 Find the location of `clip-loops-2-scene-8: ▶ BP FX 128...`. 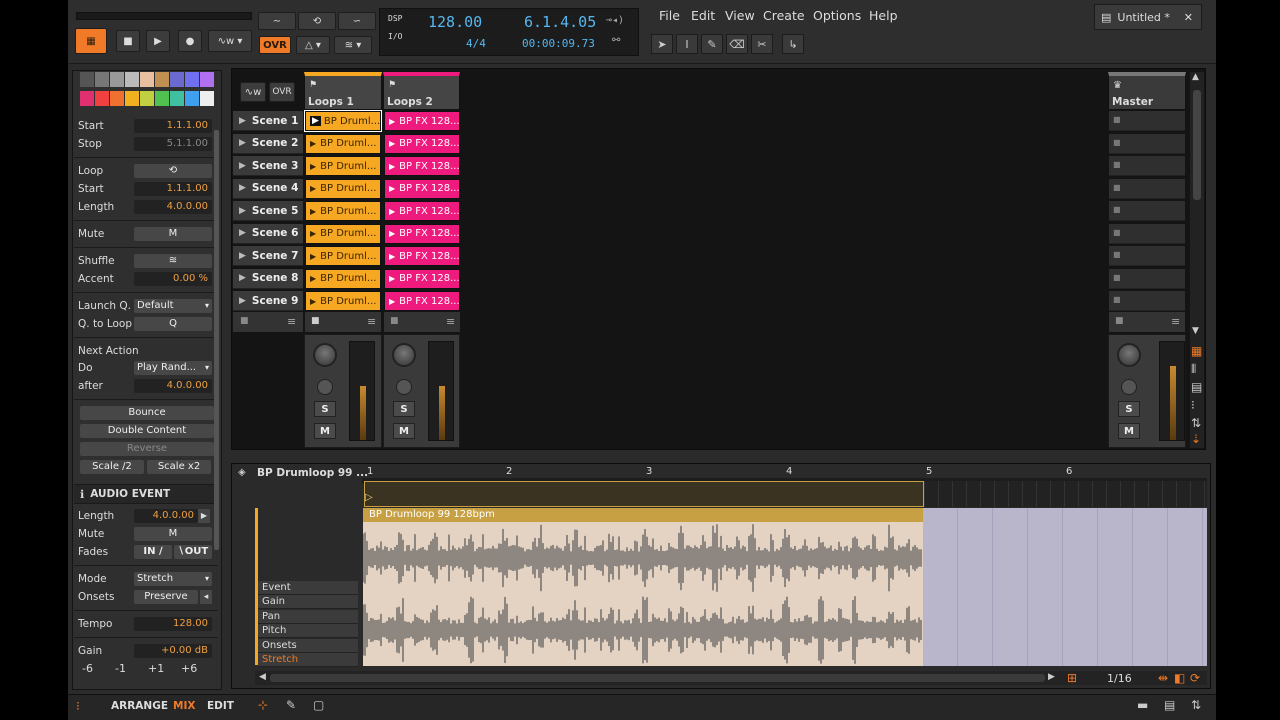

clip-loops-2-scene-8: ▶ BP FX 128... is located at coordinates (422, 278).